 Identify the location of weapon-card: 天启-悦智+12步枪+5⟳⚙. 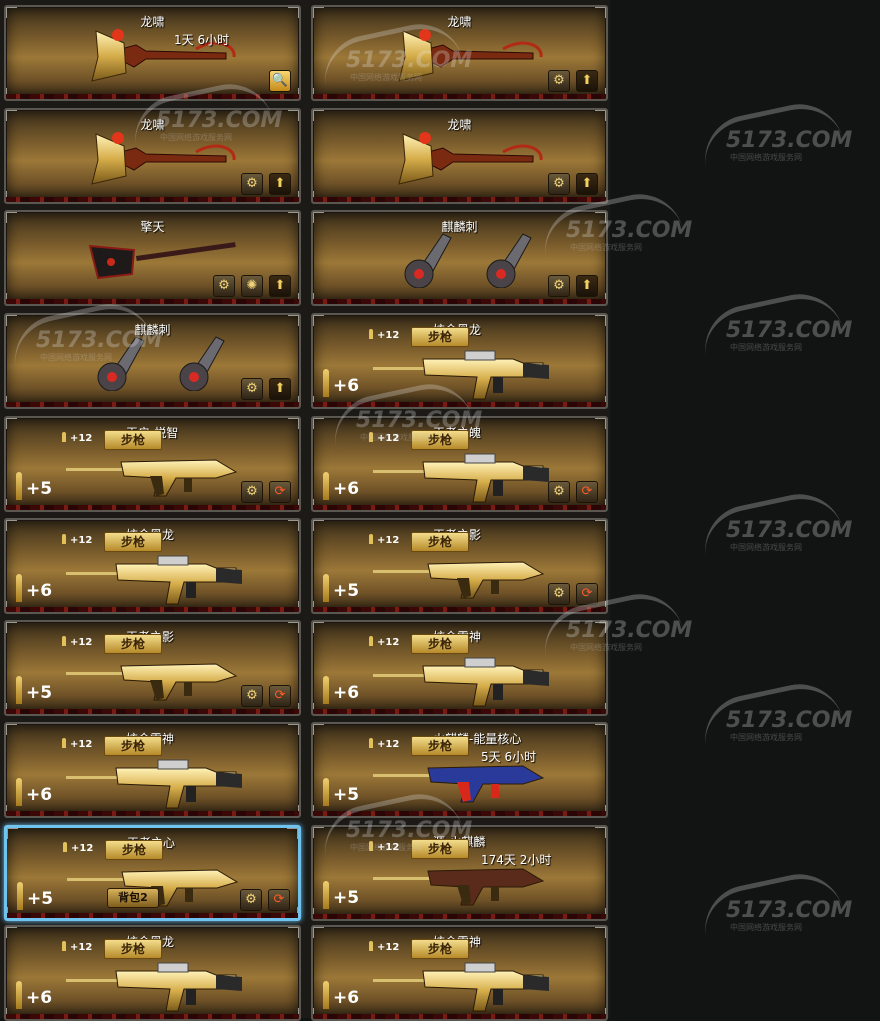
(152, 464).